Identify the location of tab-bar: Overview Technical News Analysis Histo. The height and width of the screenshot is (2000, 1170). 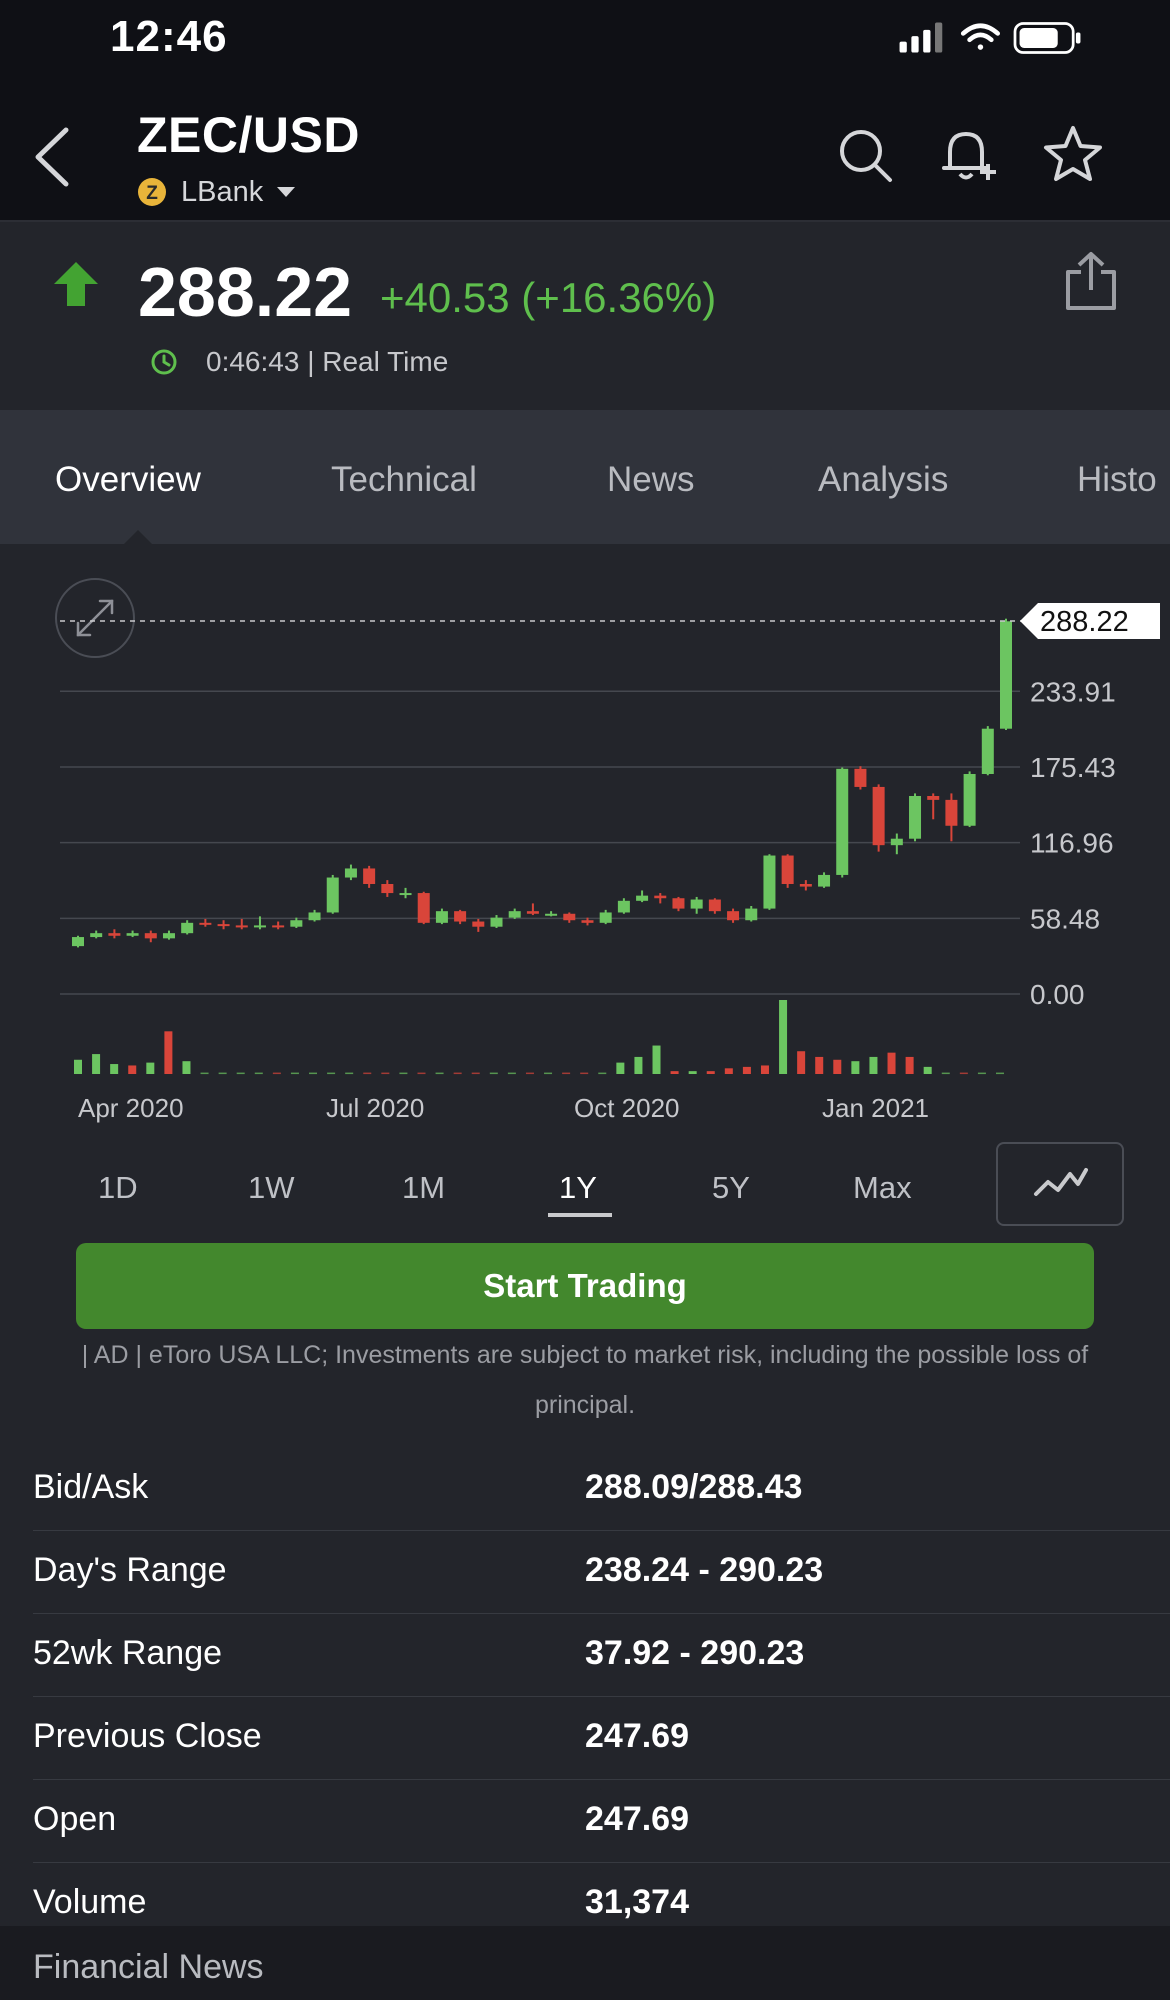
(585, 477).